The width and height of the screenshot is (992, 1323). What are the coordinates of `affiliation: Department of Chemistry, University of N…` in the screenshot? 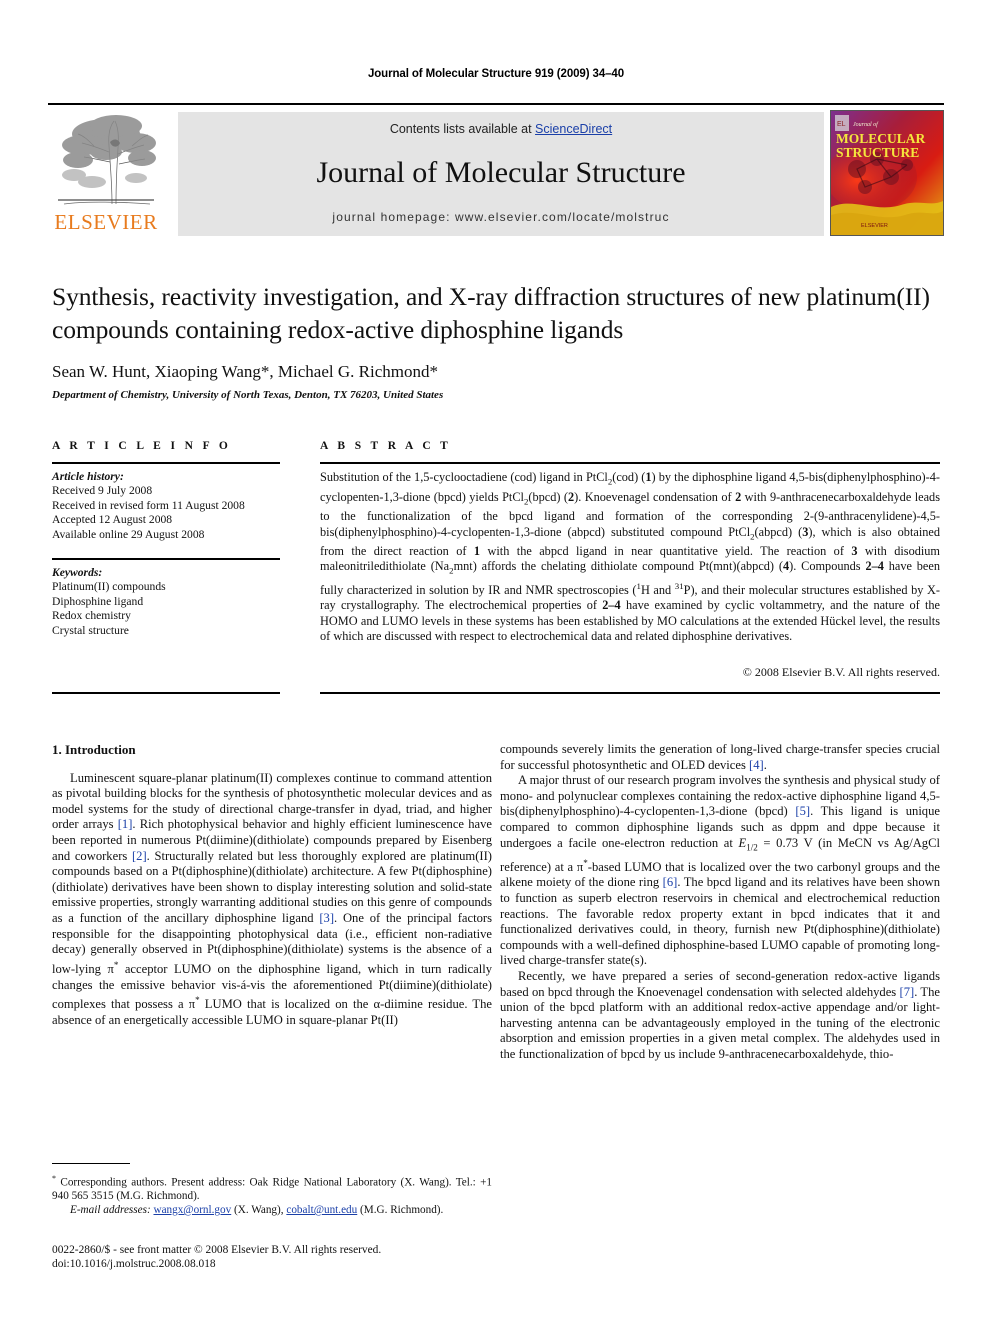 It's located at (248, 395).